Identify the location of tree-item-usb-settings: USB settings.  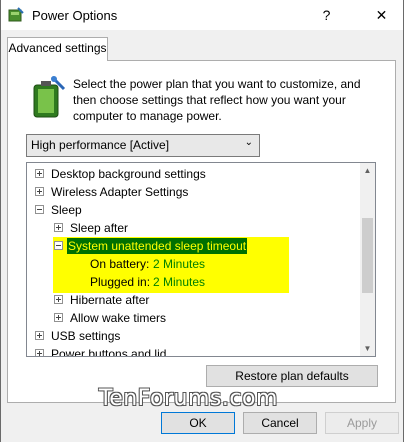
(192, 336).